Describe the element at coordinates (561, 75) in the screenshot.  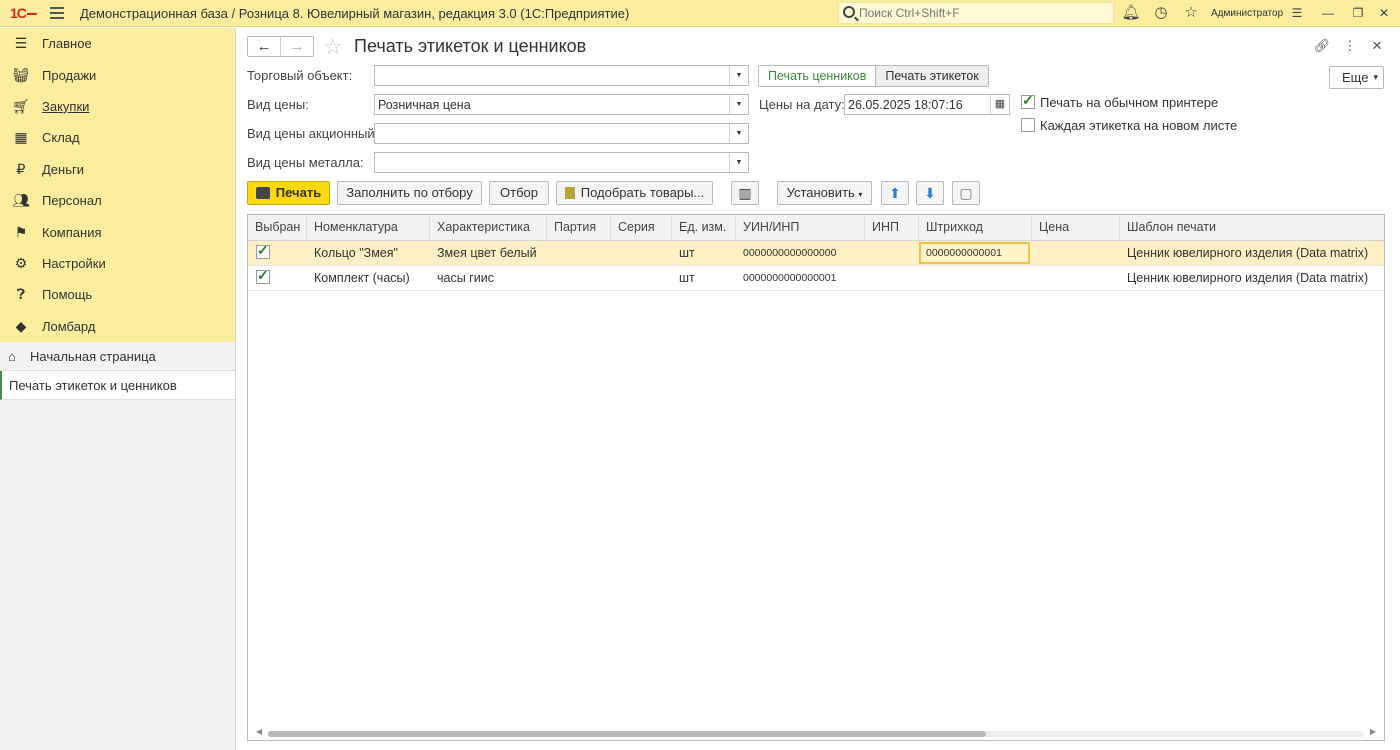
I see `trade-object-field: ▼` at that location.